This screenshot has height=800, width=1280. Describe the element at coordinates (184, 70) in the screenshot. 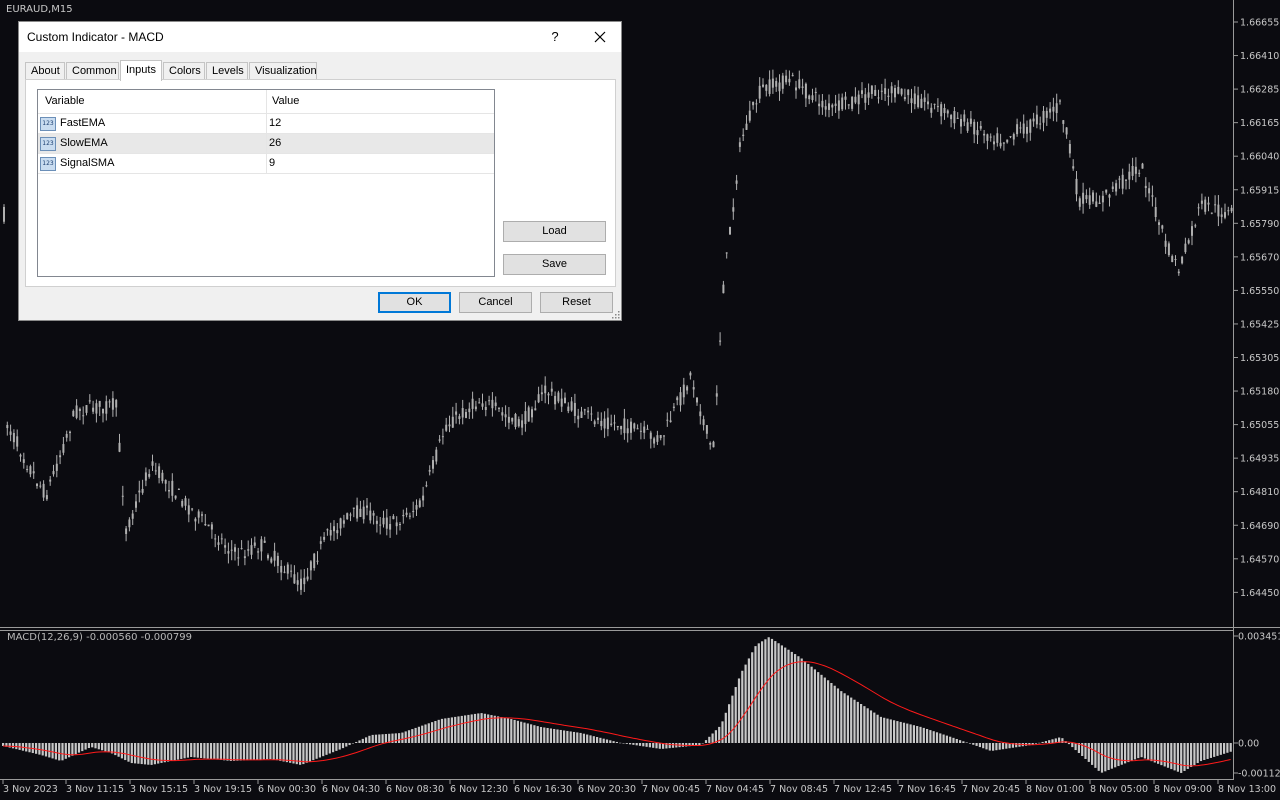

I see `tab-colors: Colors` at that location.